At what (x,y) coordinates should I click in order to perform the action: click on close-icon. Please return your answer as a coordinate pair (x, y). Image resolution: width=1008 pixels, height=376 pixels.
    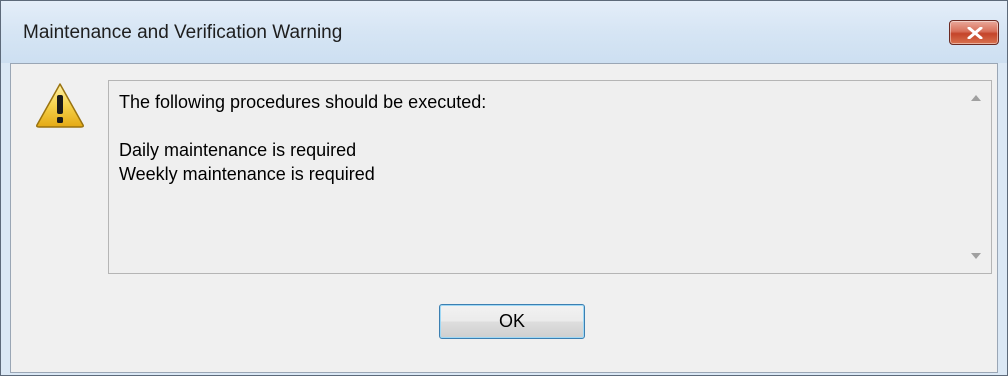
    Looking at the image, I should click on (975, 33).